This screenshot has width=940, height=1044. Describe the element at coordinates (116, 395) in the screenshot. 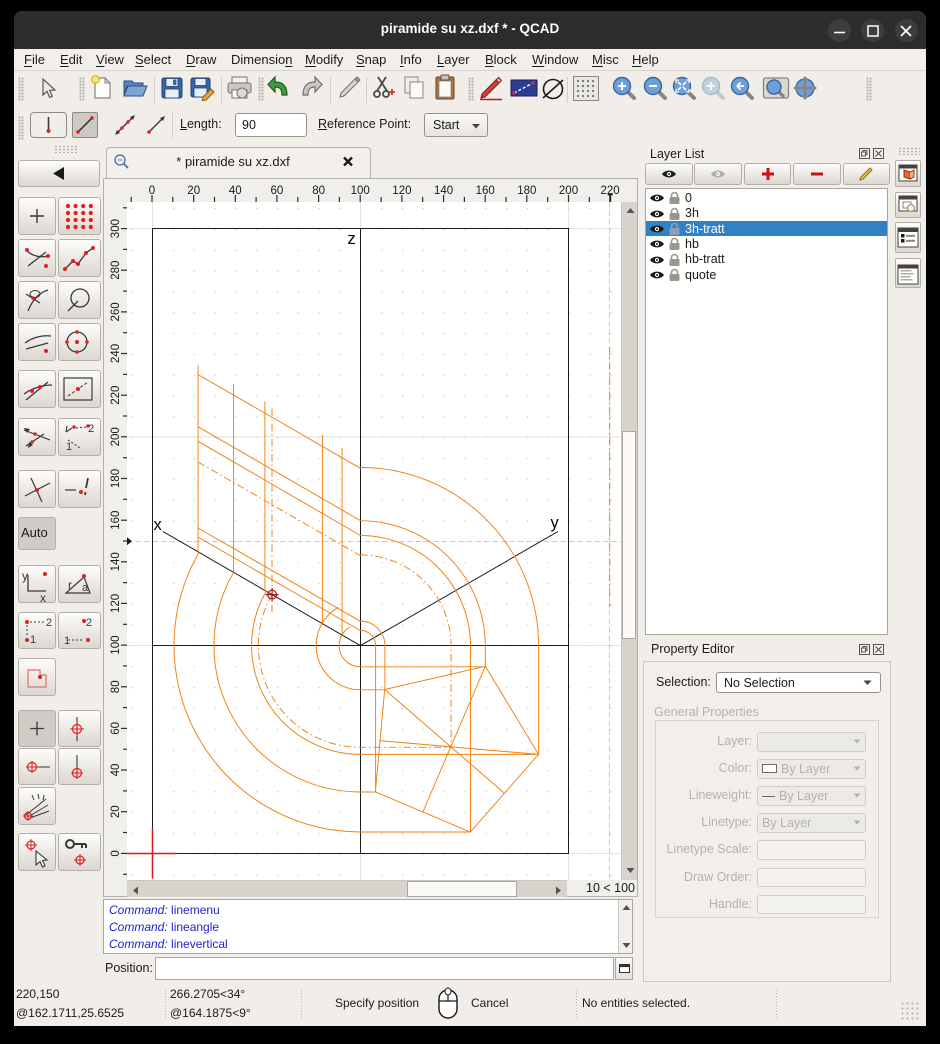

I see `svg-text: 220` at that location.